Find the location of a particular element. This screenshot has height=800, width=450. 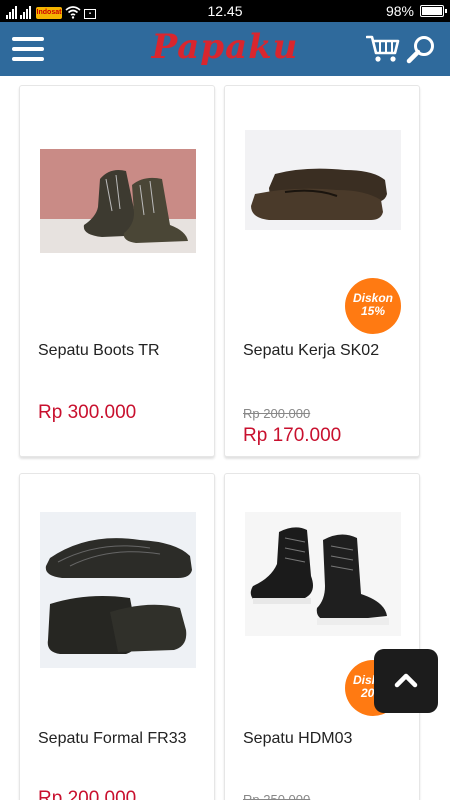

product-name: Sepatu Formal FR33 is located at coordinates (112, 739).